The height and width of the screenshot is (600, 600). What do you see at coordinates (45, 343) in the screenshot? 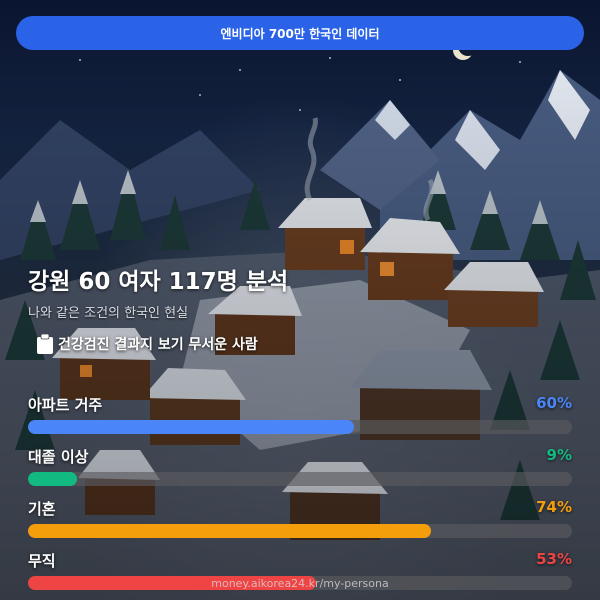
I see `clipboard-icon` at bounding box center [45, 343].